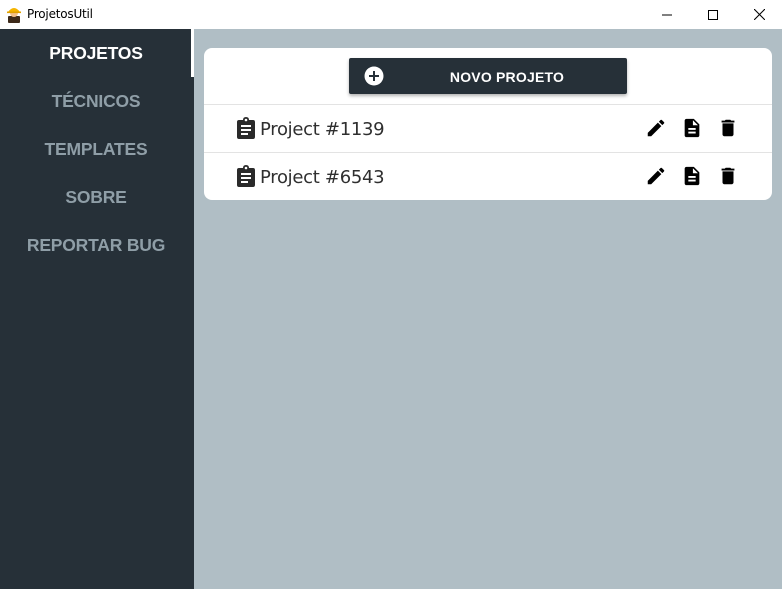 The width and height of the screenshot is (782, 589). What do you see at coordinates (507, 77) in the screenshot?
I see `new-project-label: NOVO PROJETO` at bounding box center [507, 77].